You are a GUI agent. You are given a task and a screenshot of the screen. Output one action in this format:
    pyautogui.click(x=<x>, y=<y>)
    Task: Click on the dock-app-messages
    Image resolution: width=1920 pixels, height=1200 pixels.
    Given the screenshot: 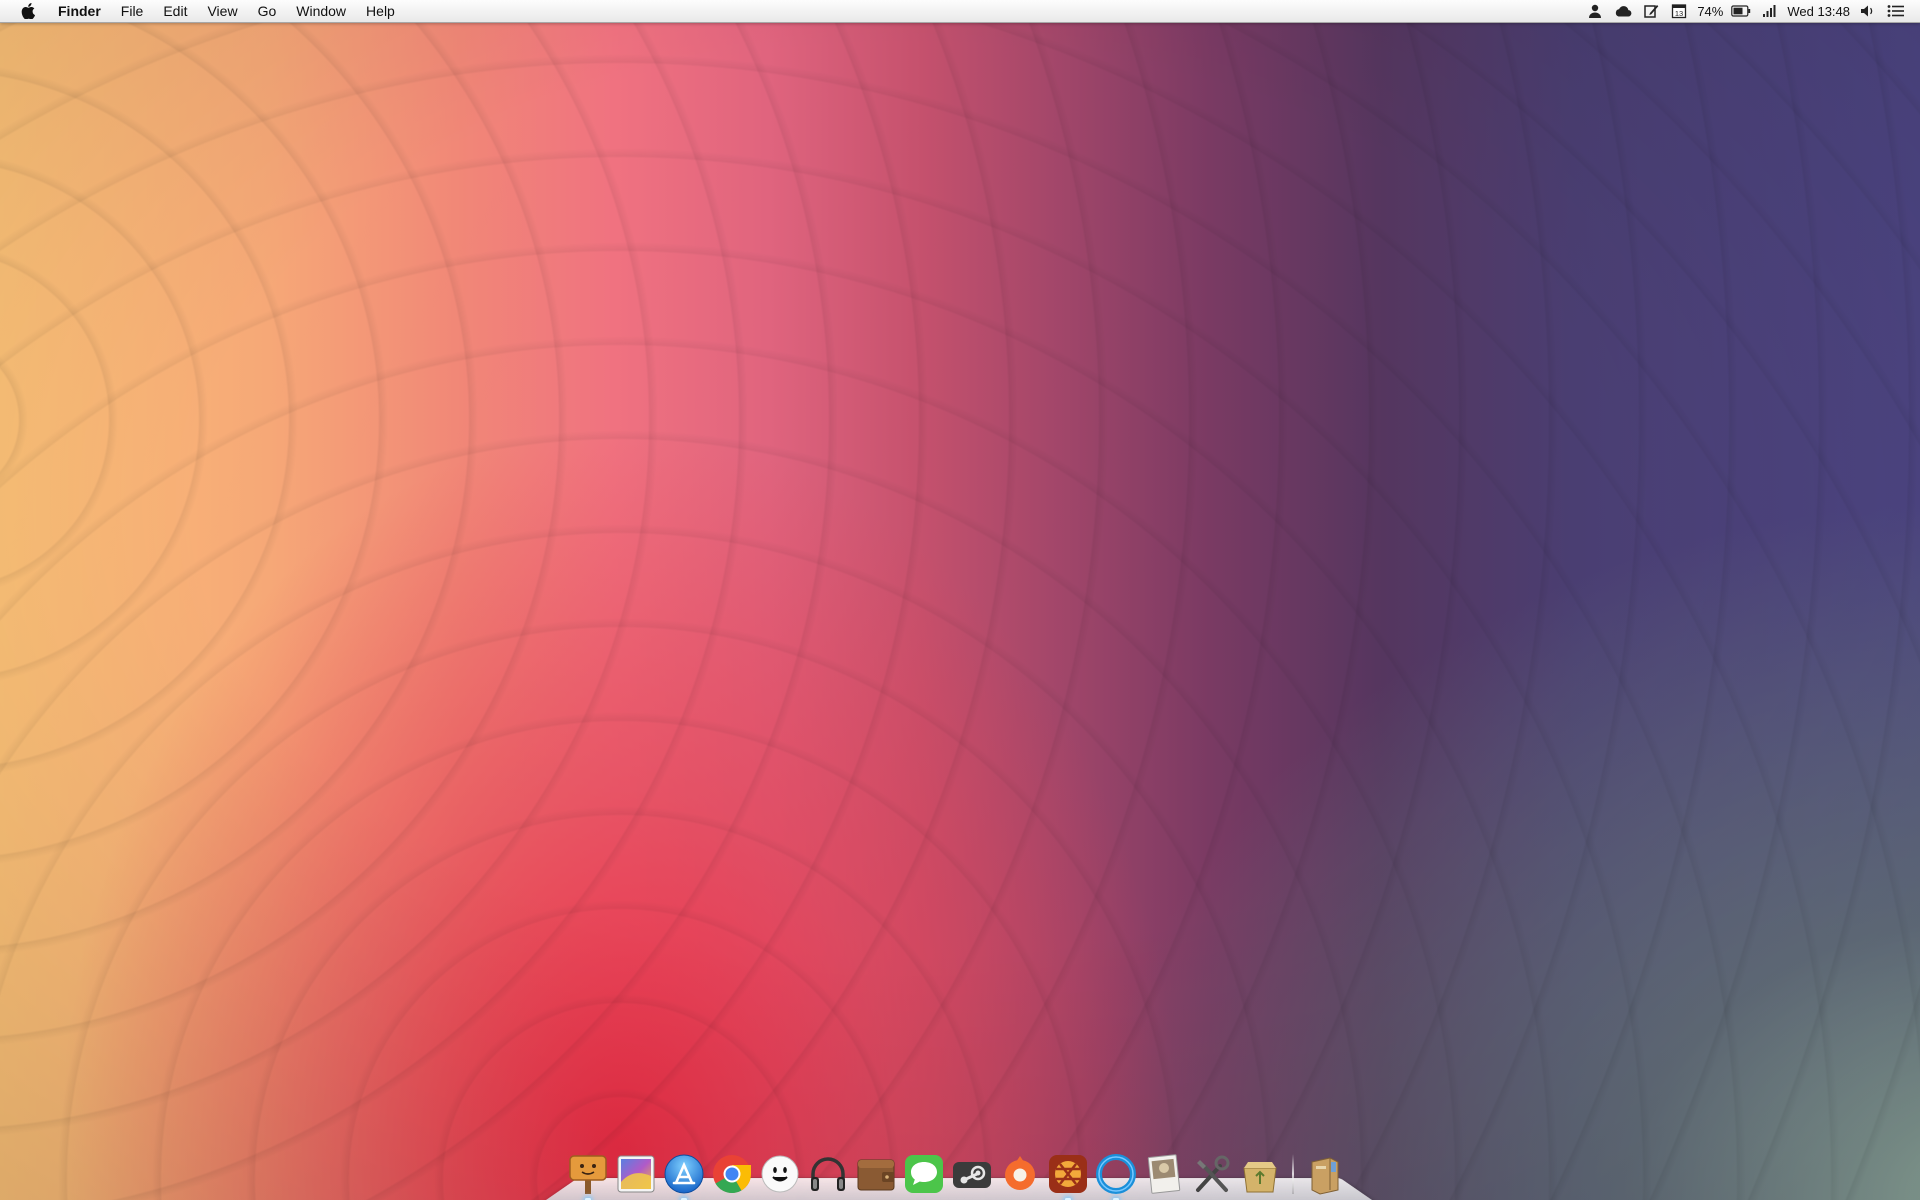 What is the action you would take?
    pyautogui.click(x=924, y=1174)
    